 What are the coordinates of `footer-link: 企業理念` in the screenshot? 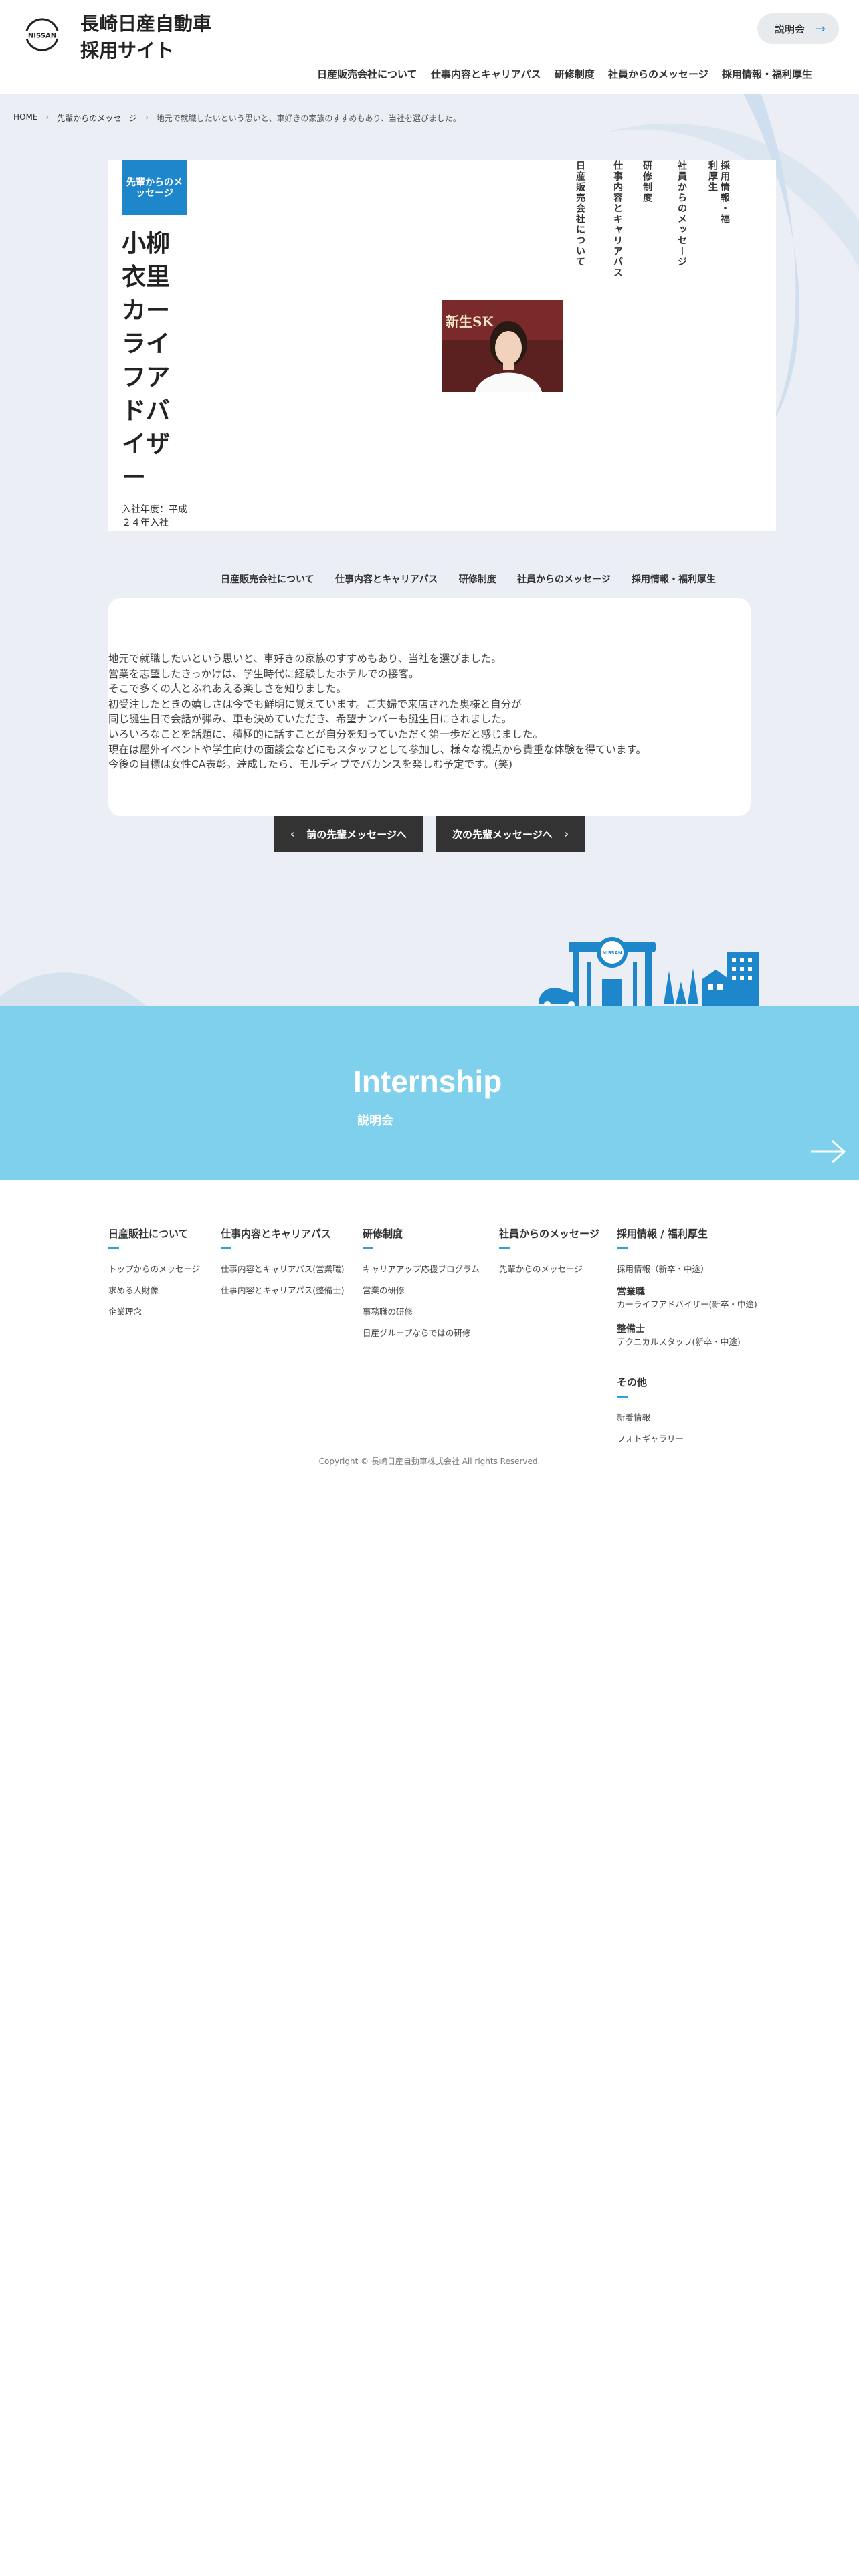 It's located at (154, 1312).